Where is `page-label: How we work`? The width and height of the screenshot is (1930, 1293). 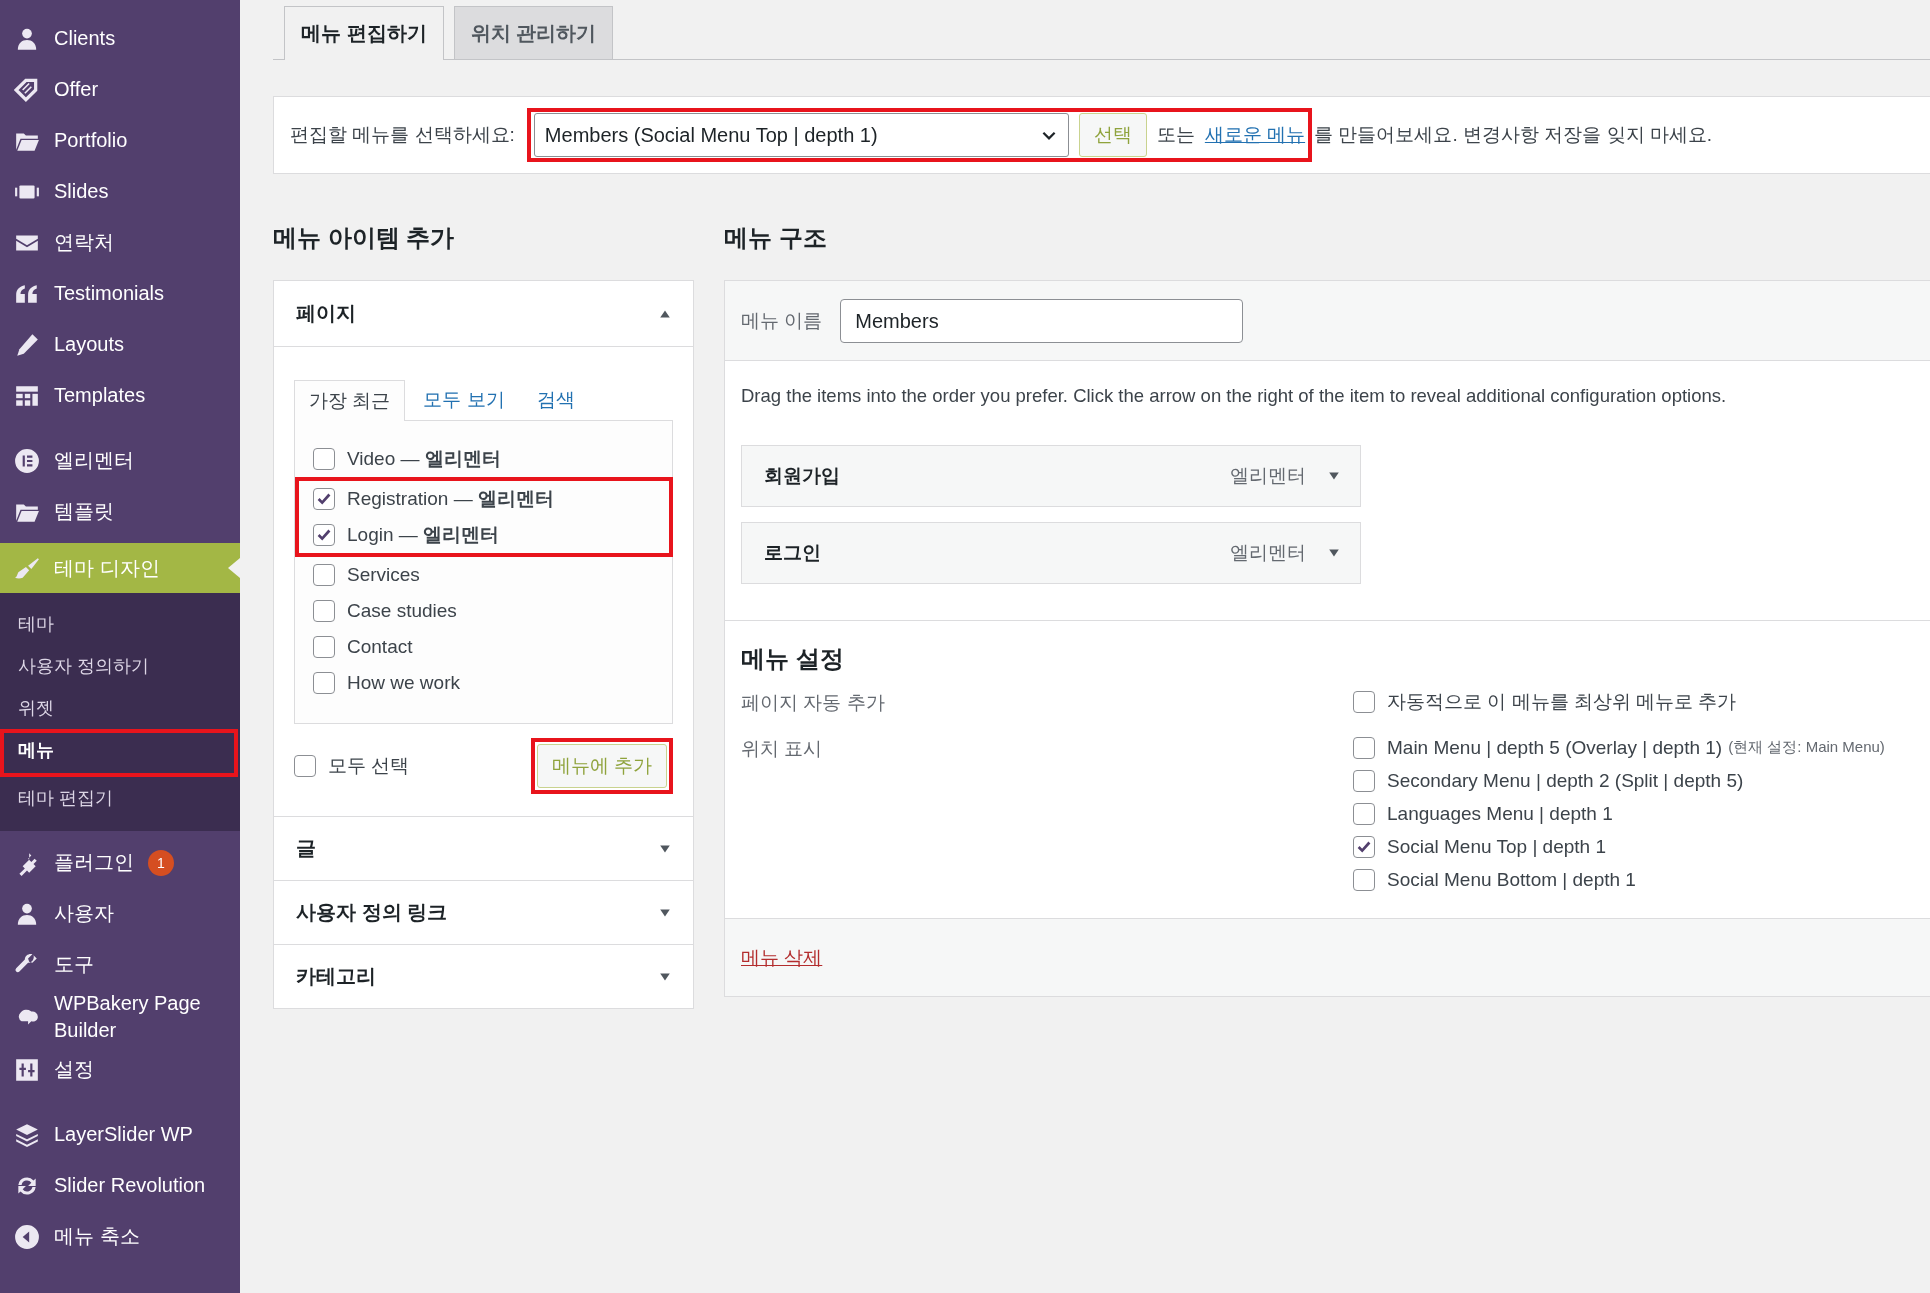
page-label: How we work is located at coordinates (403, 683).